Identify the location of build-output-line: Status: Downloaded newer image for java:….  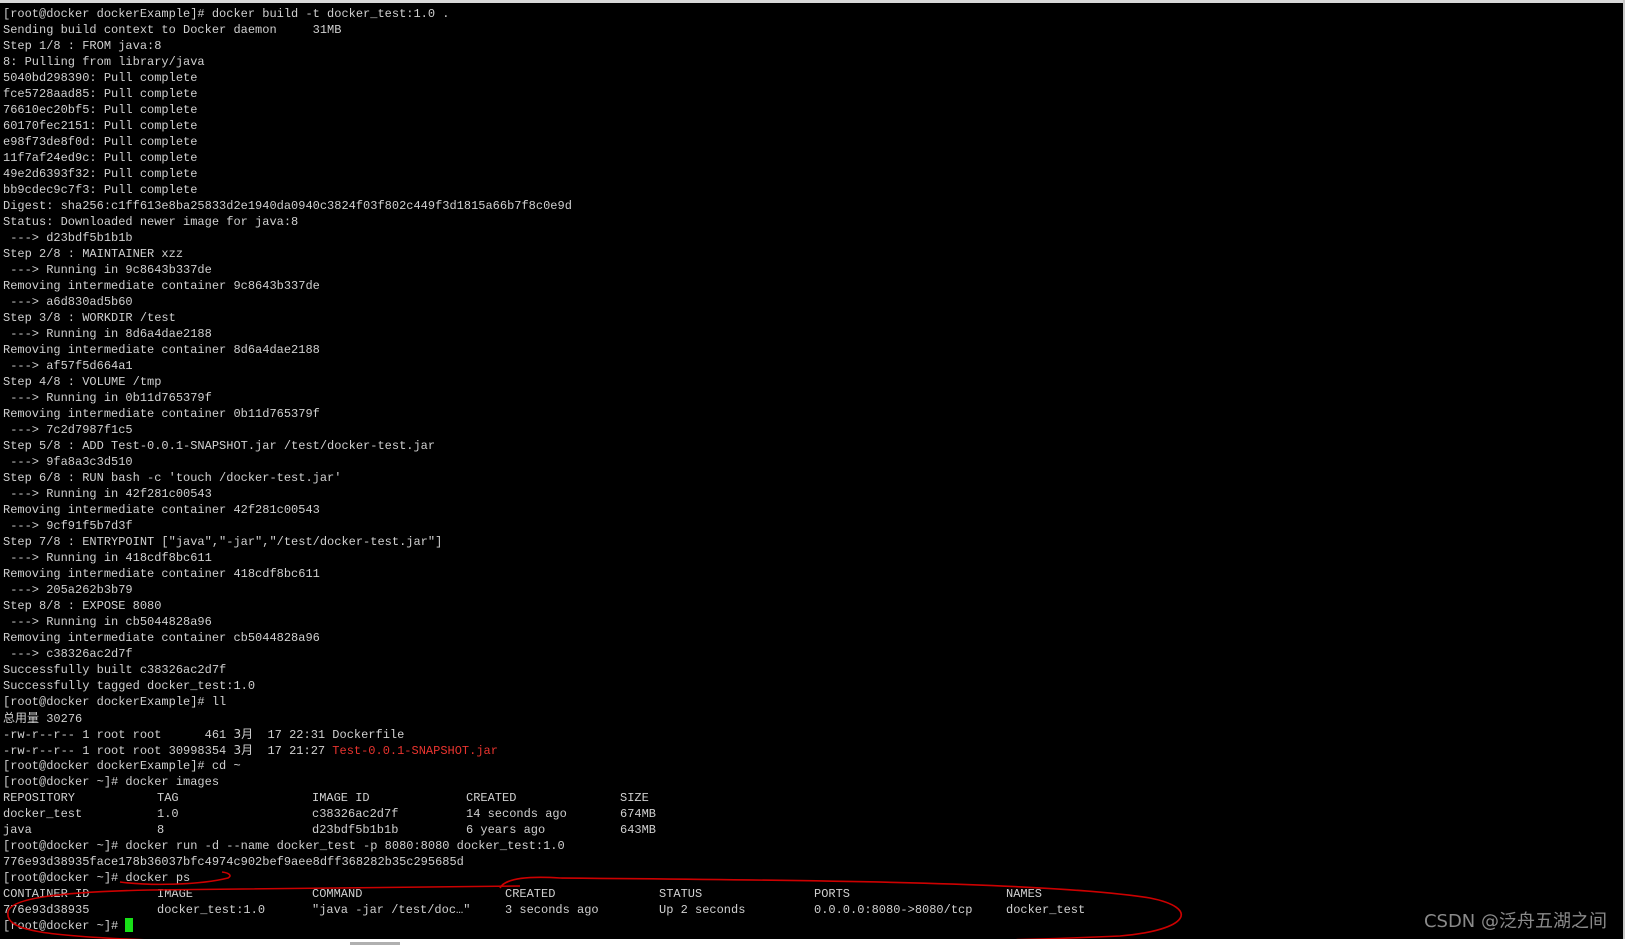
(151, 222).